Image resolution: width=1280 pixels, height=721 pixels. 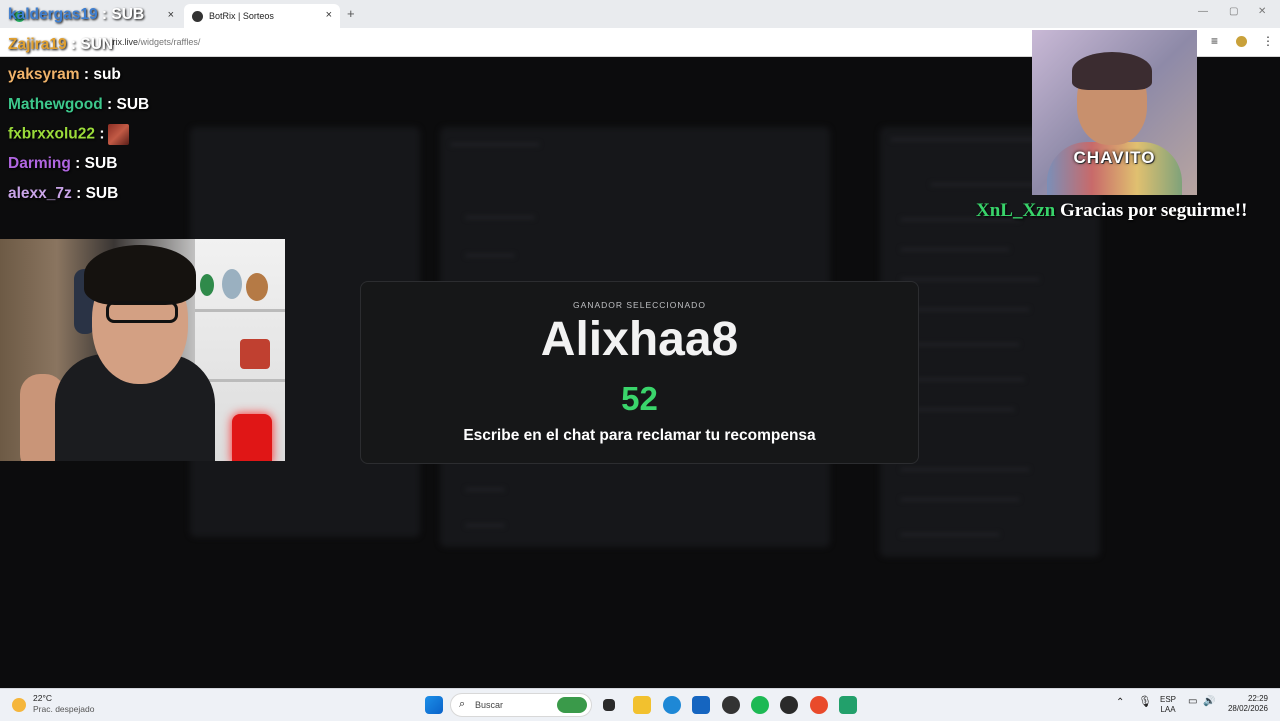 What do you see at coordinates (1233, 11) in the screenshot?
I see `maximize-button: ▢` at bounding box center [1233, 11].